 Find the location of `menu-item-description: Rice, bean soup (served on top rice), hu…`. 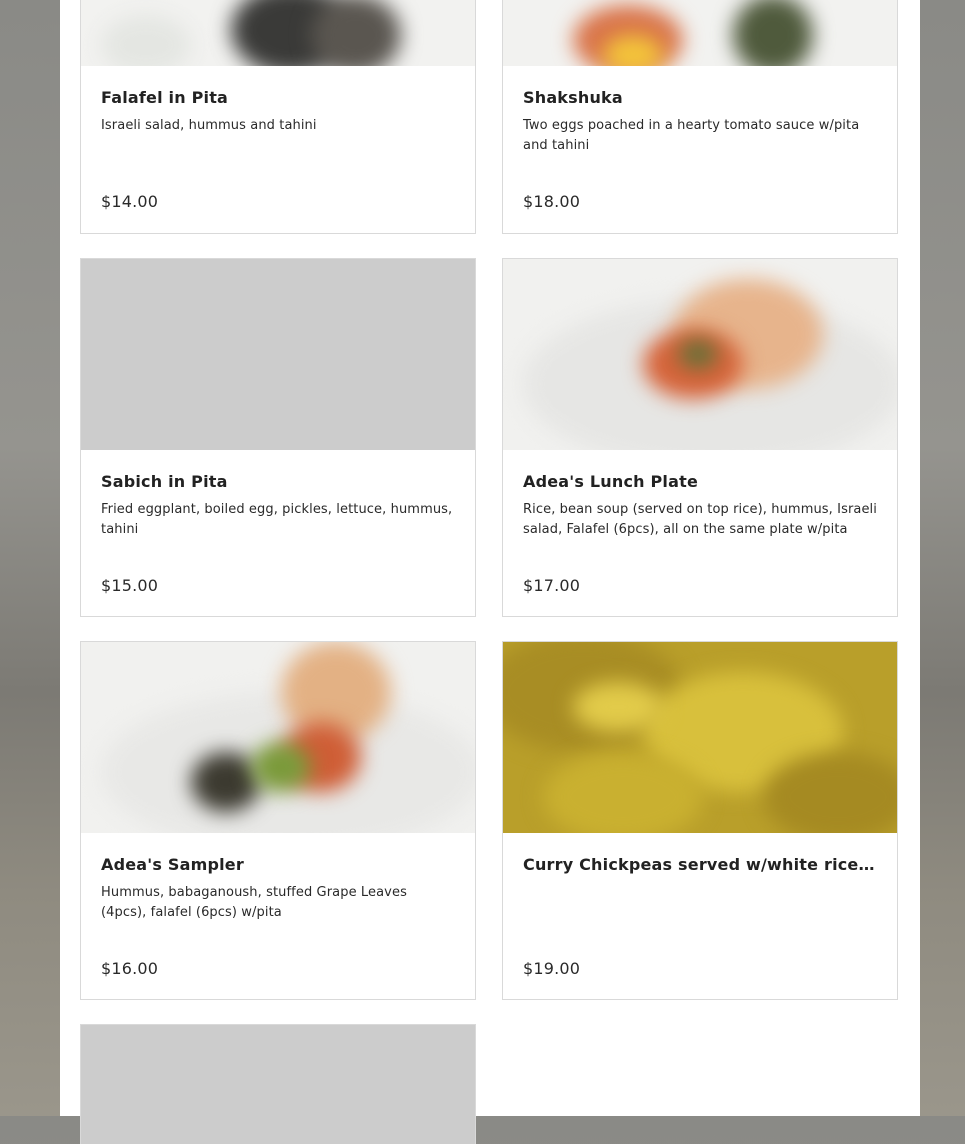

menu-item-description: Rice, bean soup (served on top rice), hu… is located at coordinates (700, 519).